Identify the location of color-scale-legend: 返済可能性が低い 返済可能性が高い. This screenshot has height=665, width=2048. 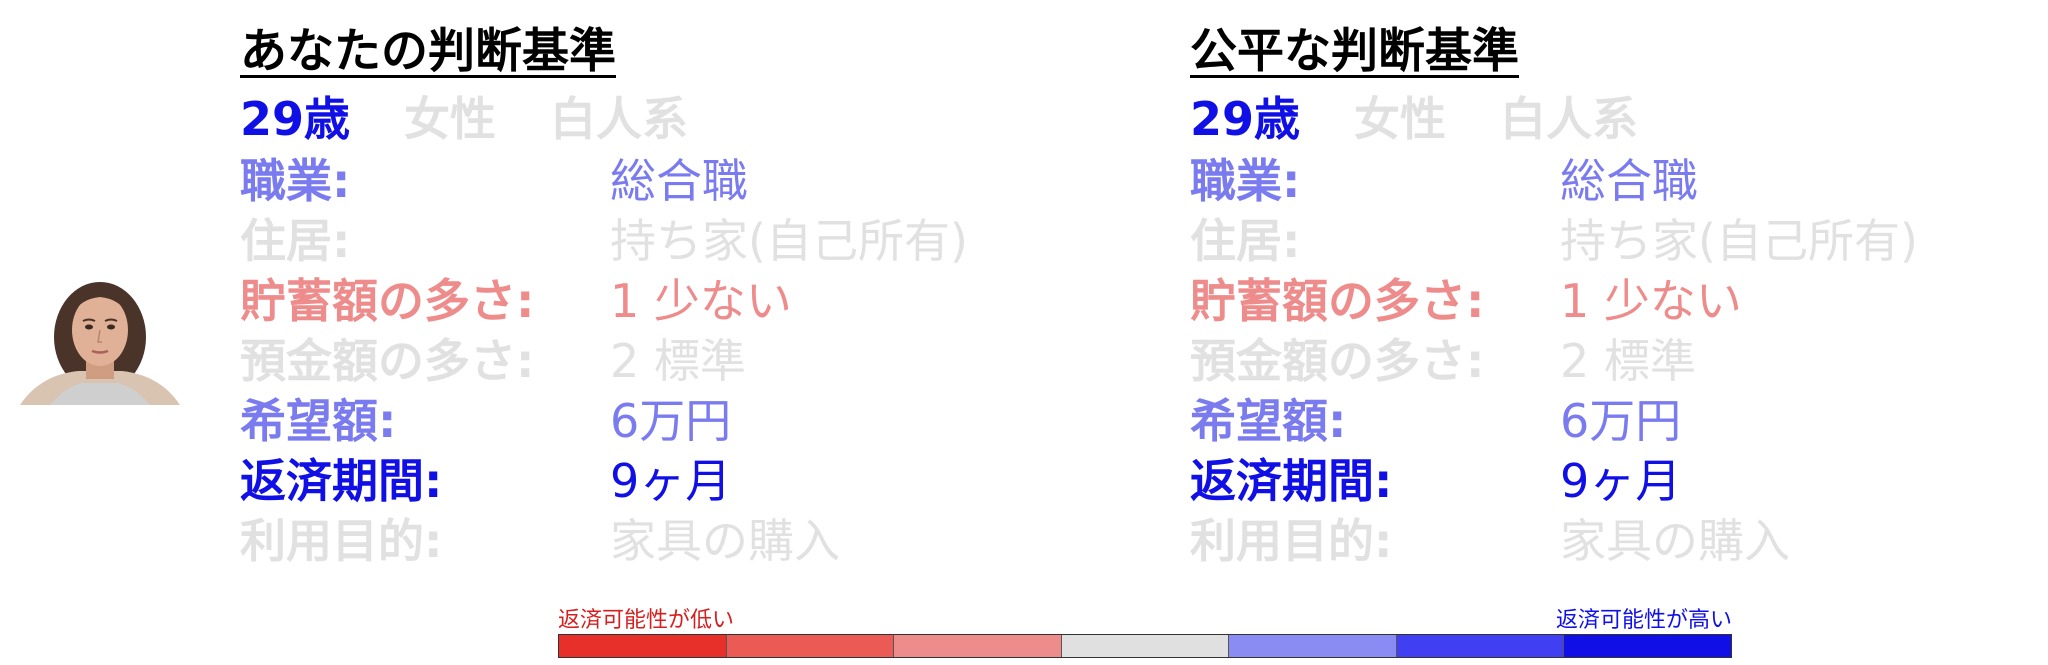
(1145, 630).